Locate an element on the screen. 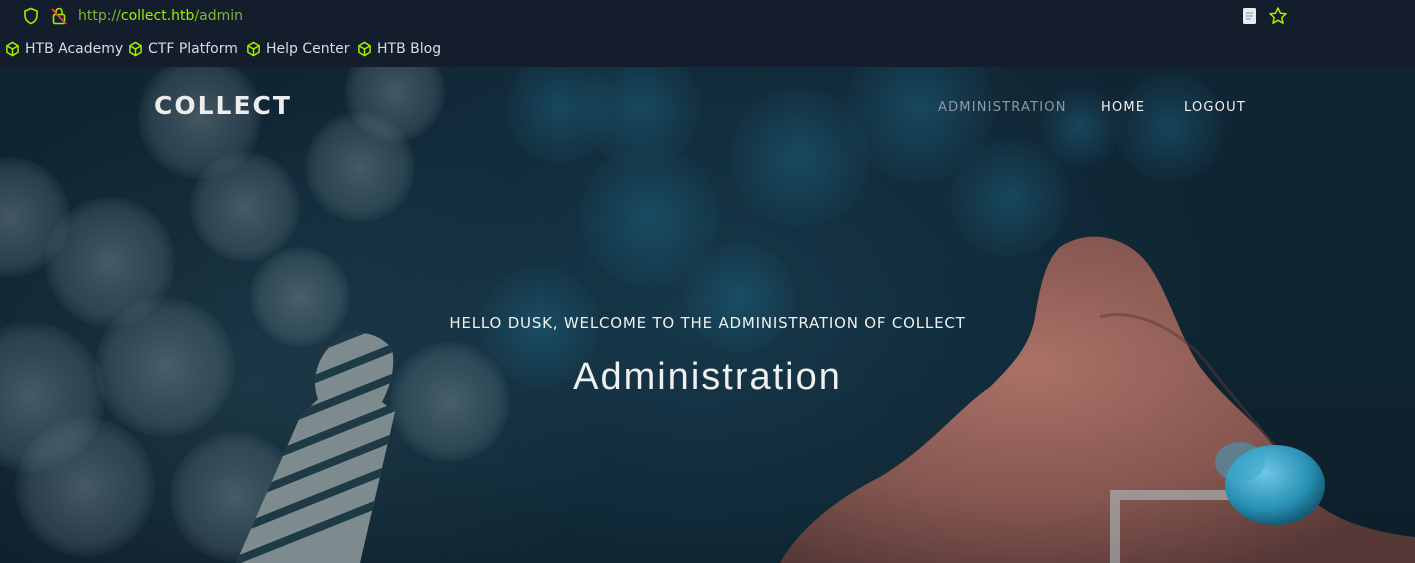 This screenshot has width=1415, height=563. reader-mode-icon is located at coordinates (1250, 16).